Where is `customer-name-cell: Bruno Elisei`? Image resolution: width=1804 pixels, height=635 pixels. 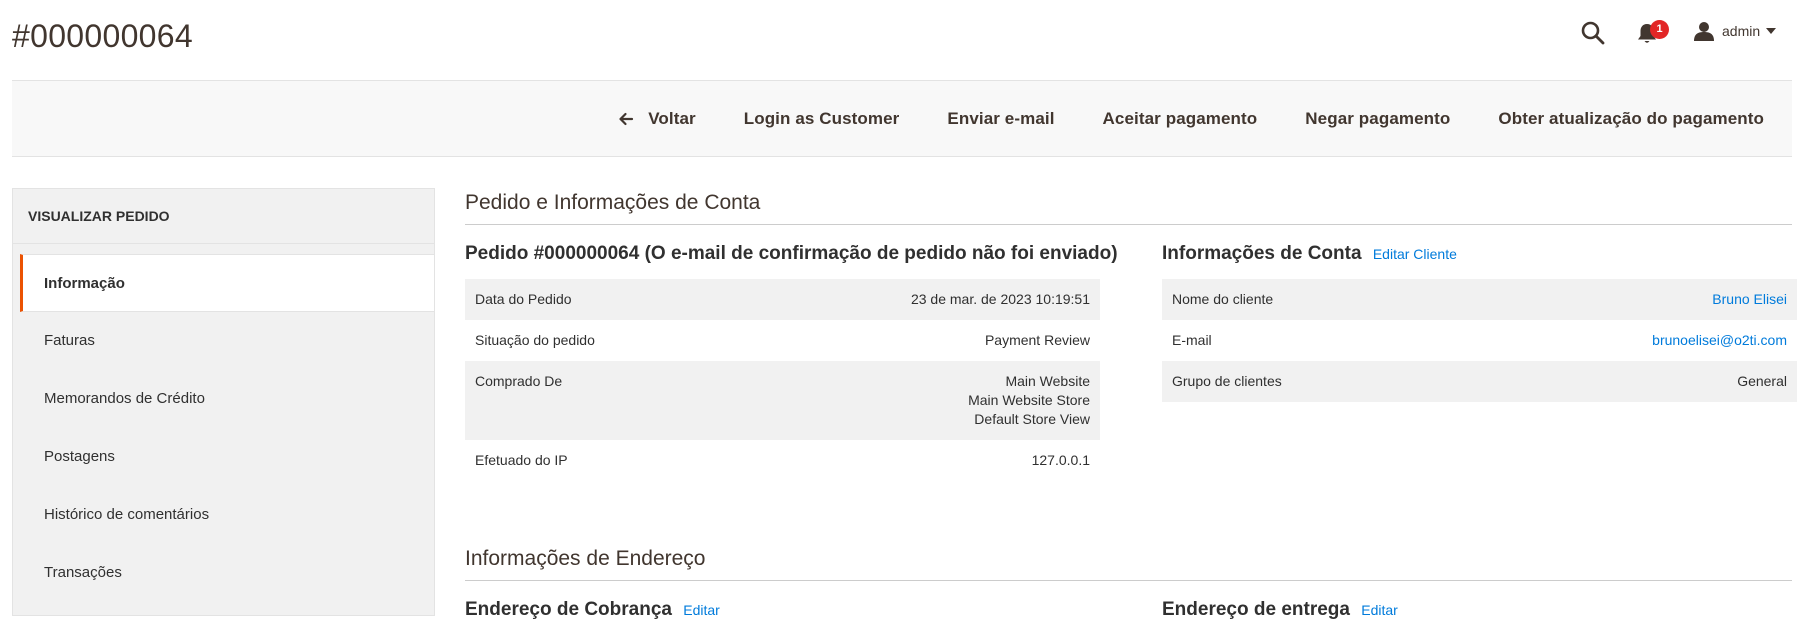
customer-name-cell: Bruno Elisei is located at coordinates (1606, 299).